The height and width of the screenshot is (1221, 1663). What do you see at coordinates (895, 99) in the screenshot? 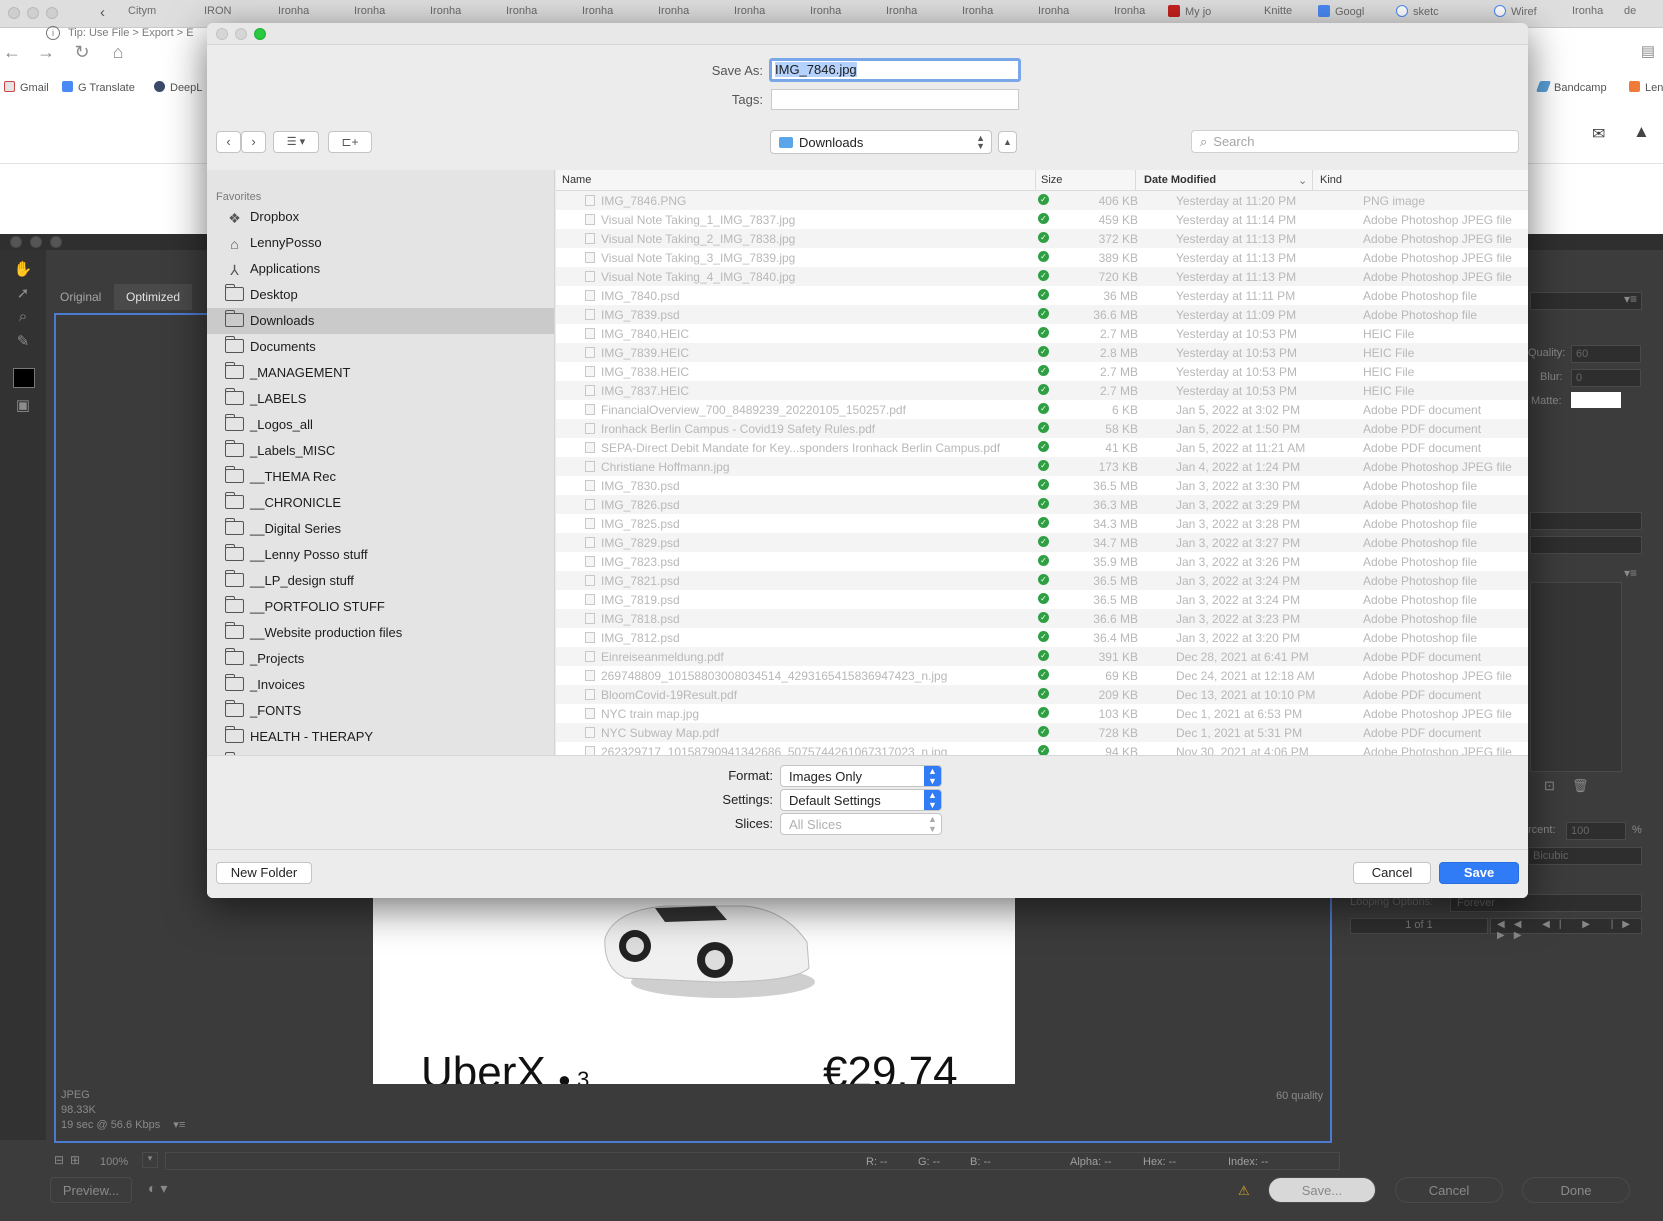
I see `tags-input` at bounding box center [895, 99].